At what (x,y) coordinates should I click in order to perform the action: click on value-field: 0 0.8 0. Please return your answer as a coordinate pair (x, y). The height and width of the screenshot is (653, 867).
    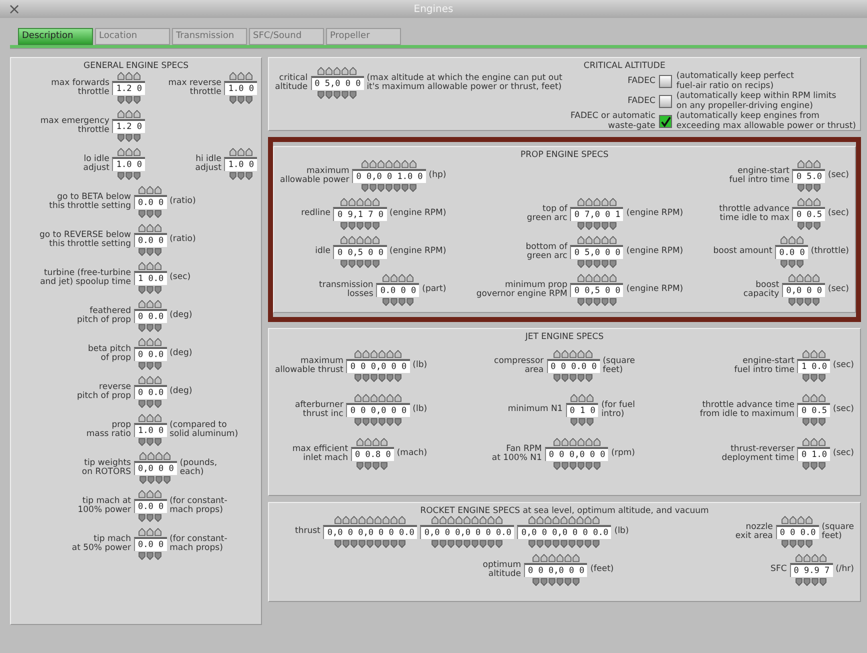
    Looking at the image, I should click on (372, 454).